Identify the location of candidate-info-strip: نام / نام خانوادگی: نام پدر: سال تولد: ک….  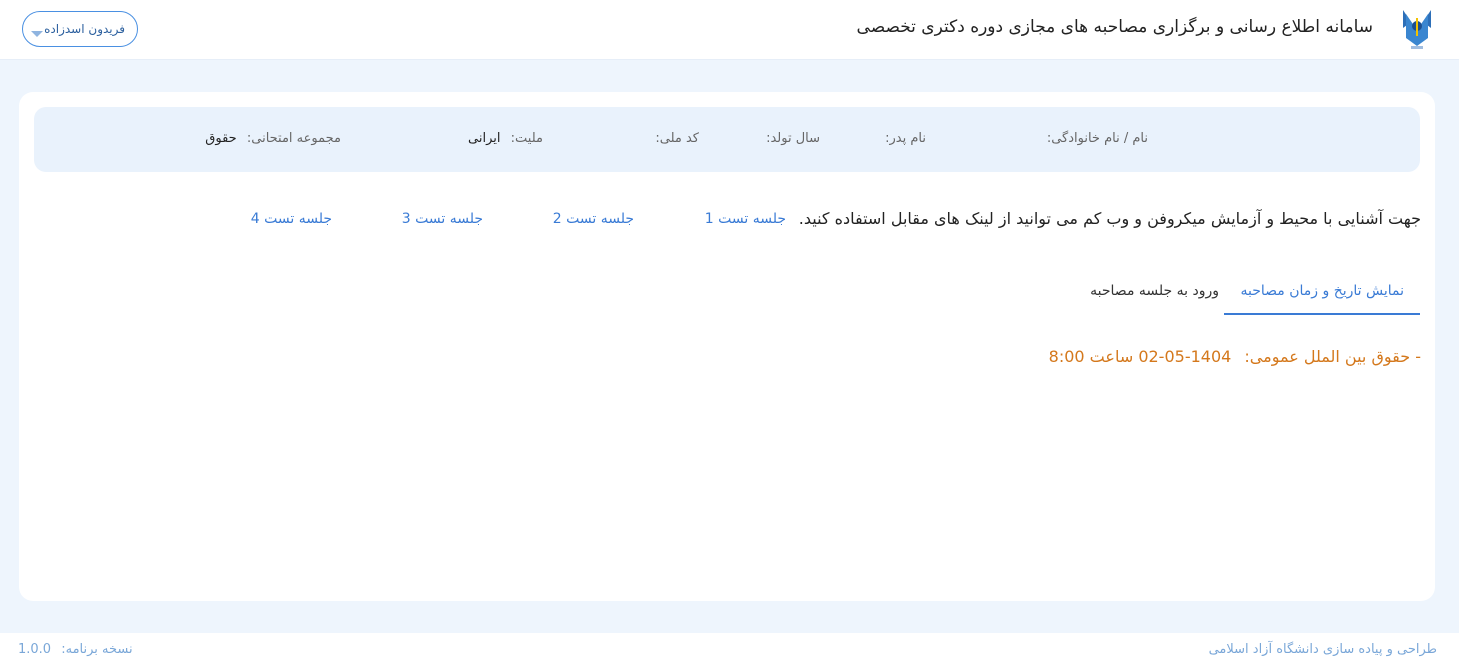
(727, 139).